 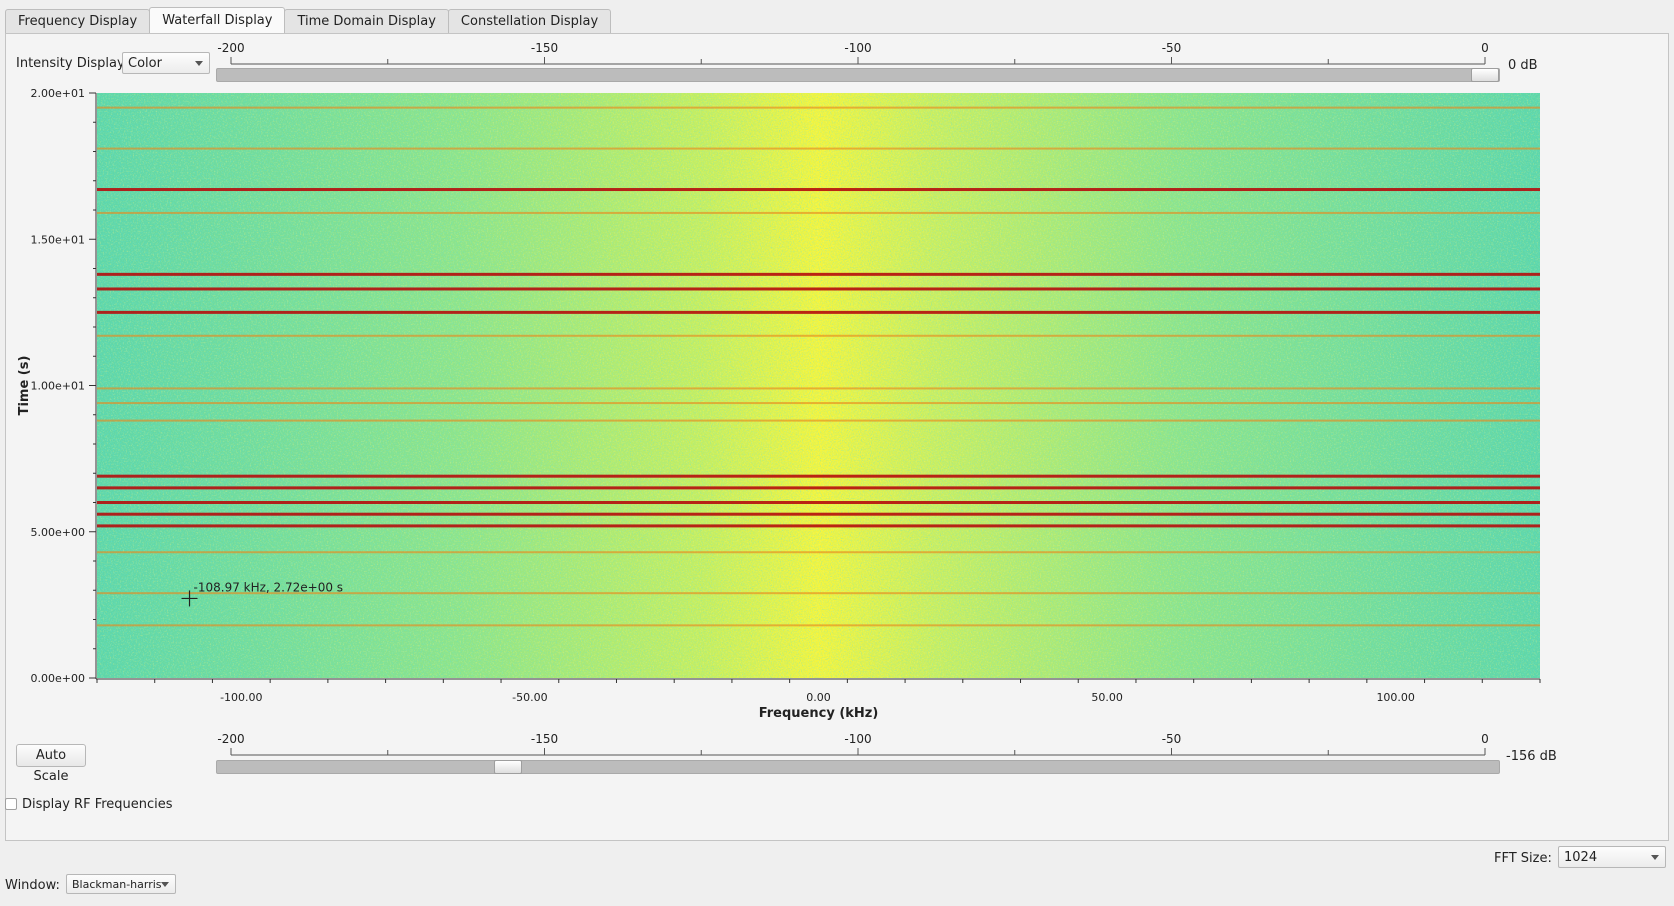 I want to click on y-tick-label: 5.00e+00, so click(x=58, y=532).